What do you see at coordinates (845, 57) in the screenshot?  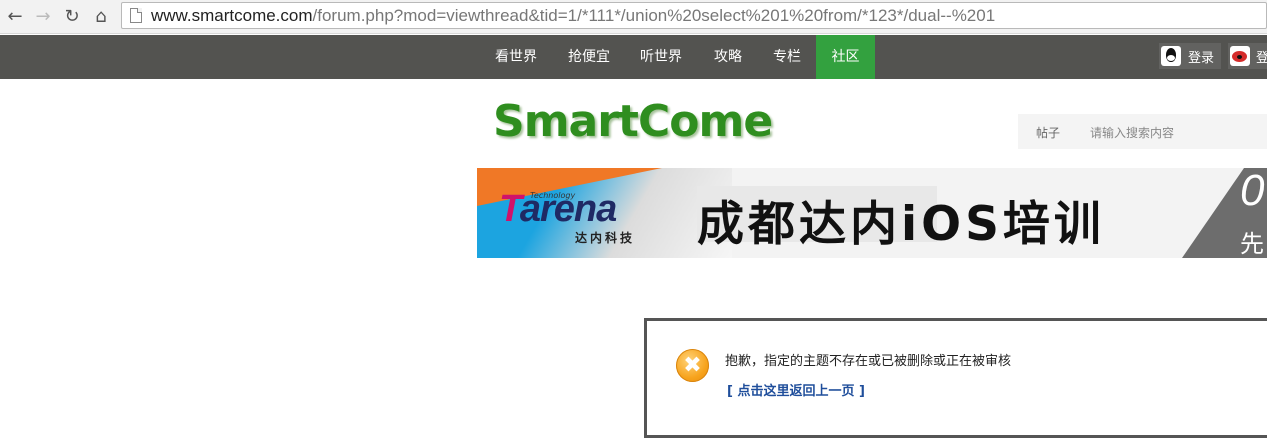 I see `nav-item-shequ: 社区` at bounding box center [845, 57].